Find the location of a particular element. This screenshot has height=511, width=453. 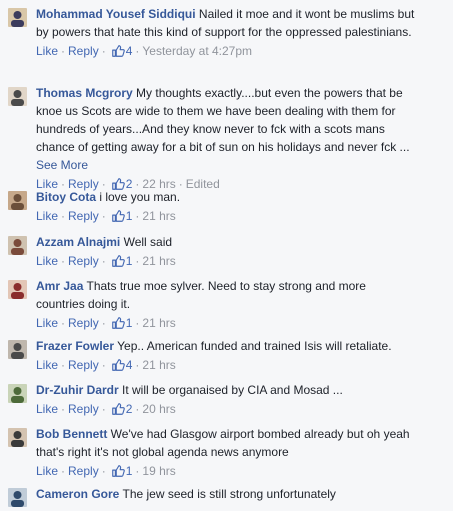

timestamp: 19 hrs is located at coordinates (158, 471).